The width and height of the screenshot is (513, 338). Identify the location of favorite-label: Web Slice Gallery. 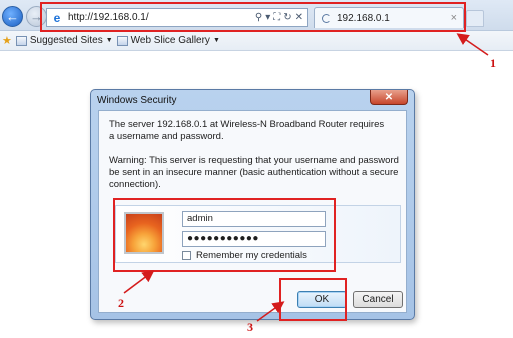
(170, 40).